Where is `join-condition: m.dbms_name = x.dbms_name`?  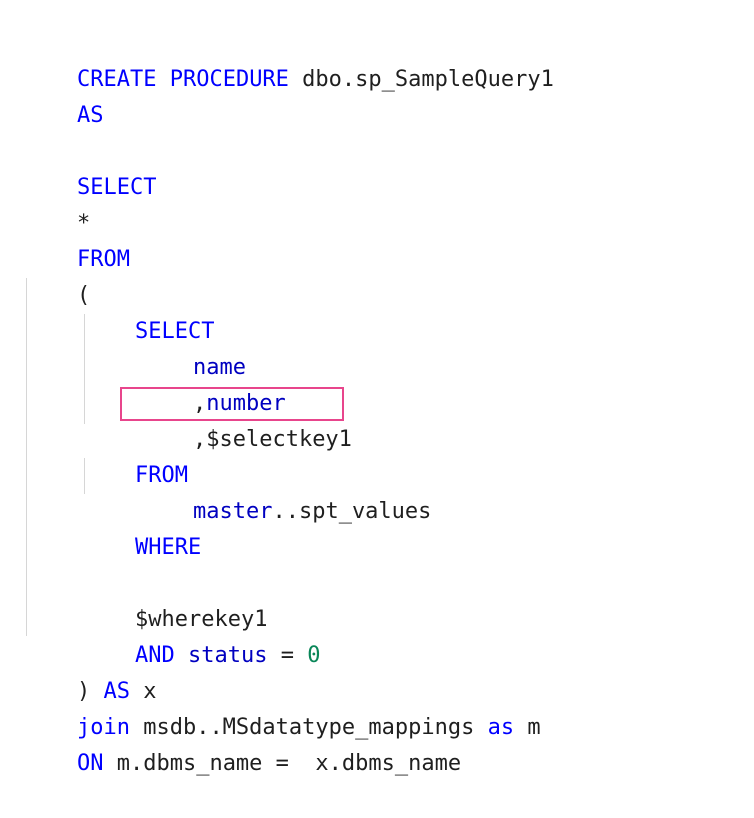
join-condition: m.dbms_name = x.dbms_name is located at coordinates (282, 763).